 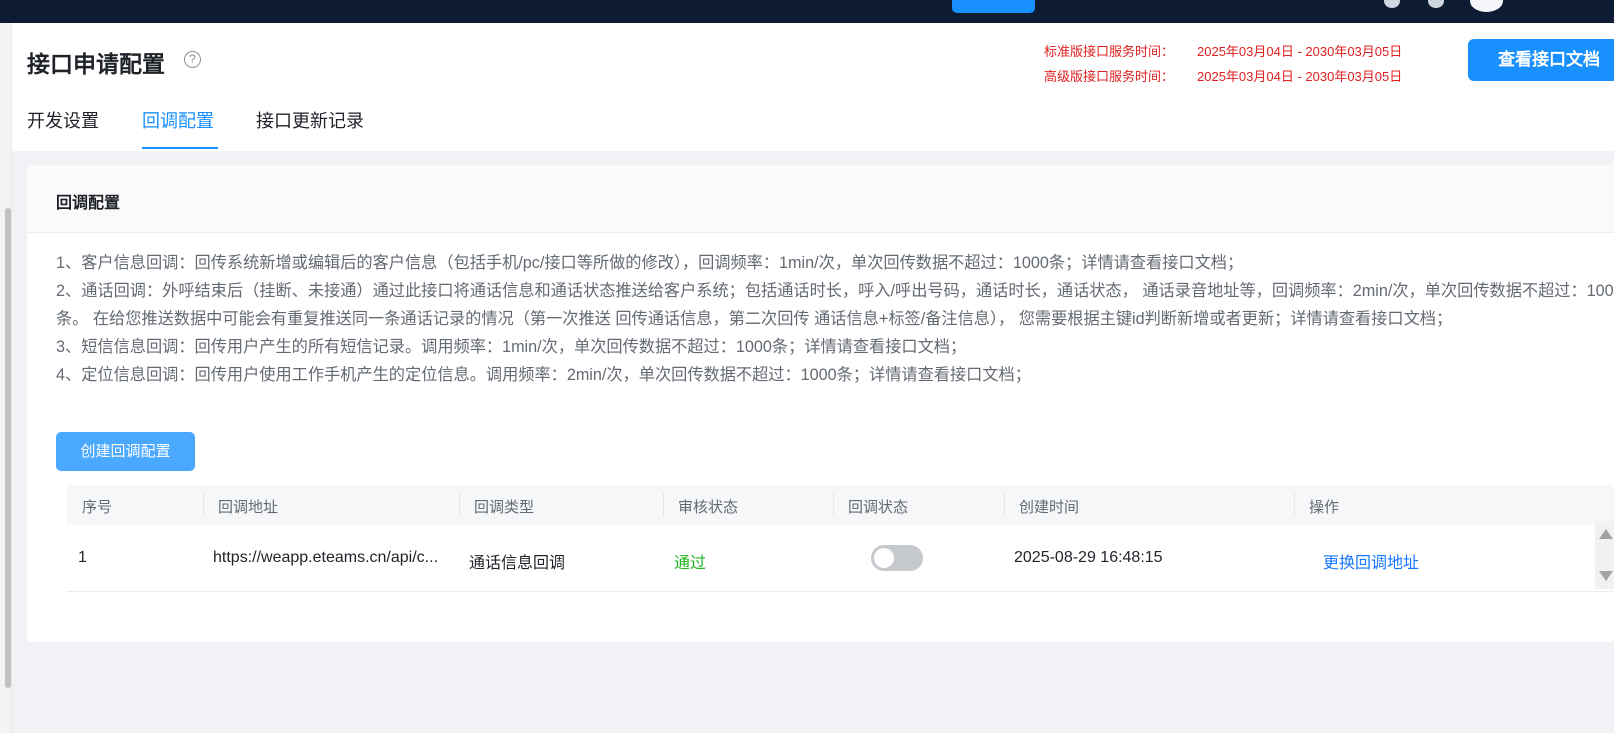 What do you see at coordinates (97, 507) in the screenshot?
I see `column-header-index: 序号` at bounding box center [97, 507].